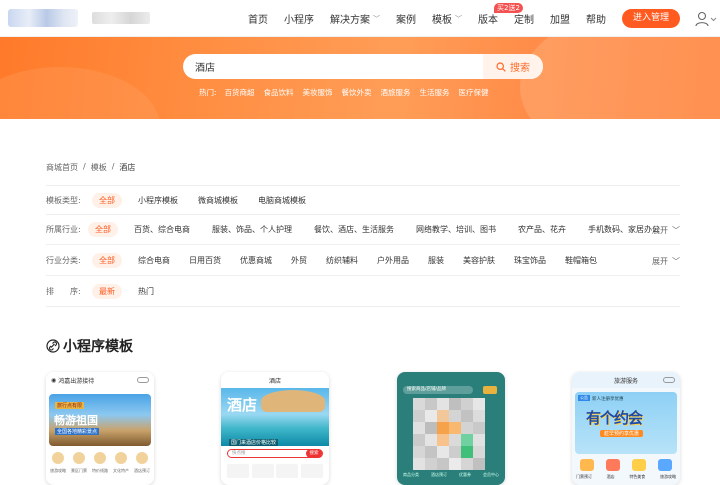 This screenshot has width=720, height=485. Describe the element at coordinates (240, 92) in the screenshot. I see `hot-item: 百货商超` at that location.